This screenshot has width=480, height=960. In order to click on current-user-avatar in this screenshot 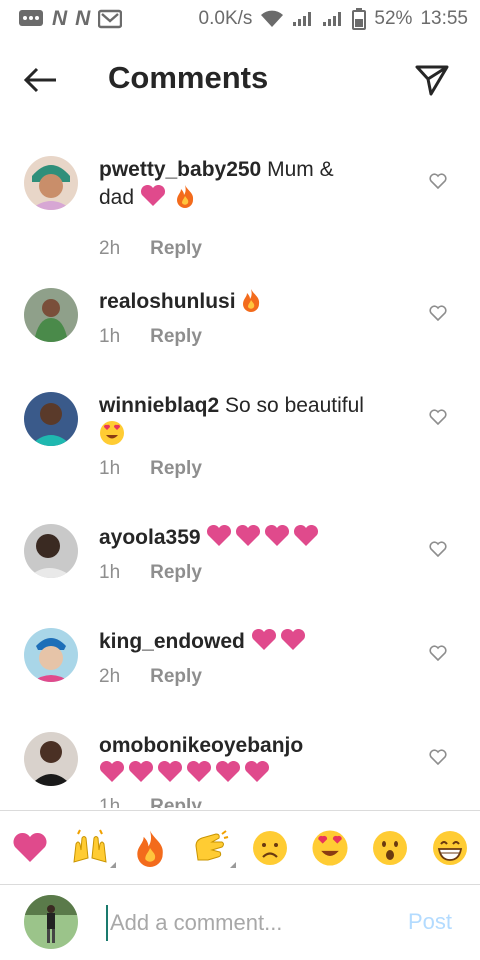, I will do `click(51, 922)`.